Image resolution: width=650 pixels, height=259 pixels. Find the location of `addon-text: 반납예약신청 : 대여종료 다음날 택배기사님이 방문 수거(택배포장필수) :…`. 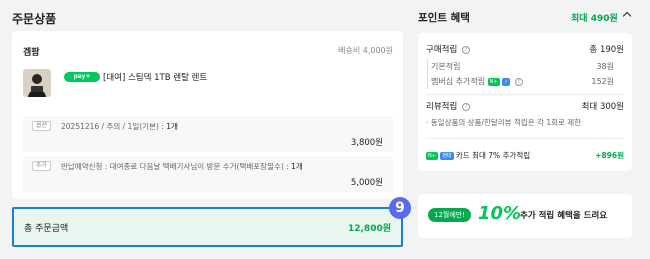

addon-text: 반납예약신청 : 대여종료 다음날 택배기사님이 방문 수거(택배포장필수) :… is located at coordinates (182, 166).